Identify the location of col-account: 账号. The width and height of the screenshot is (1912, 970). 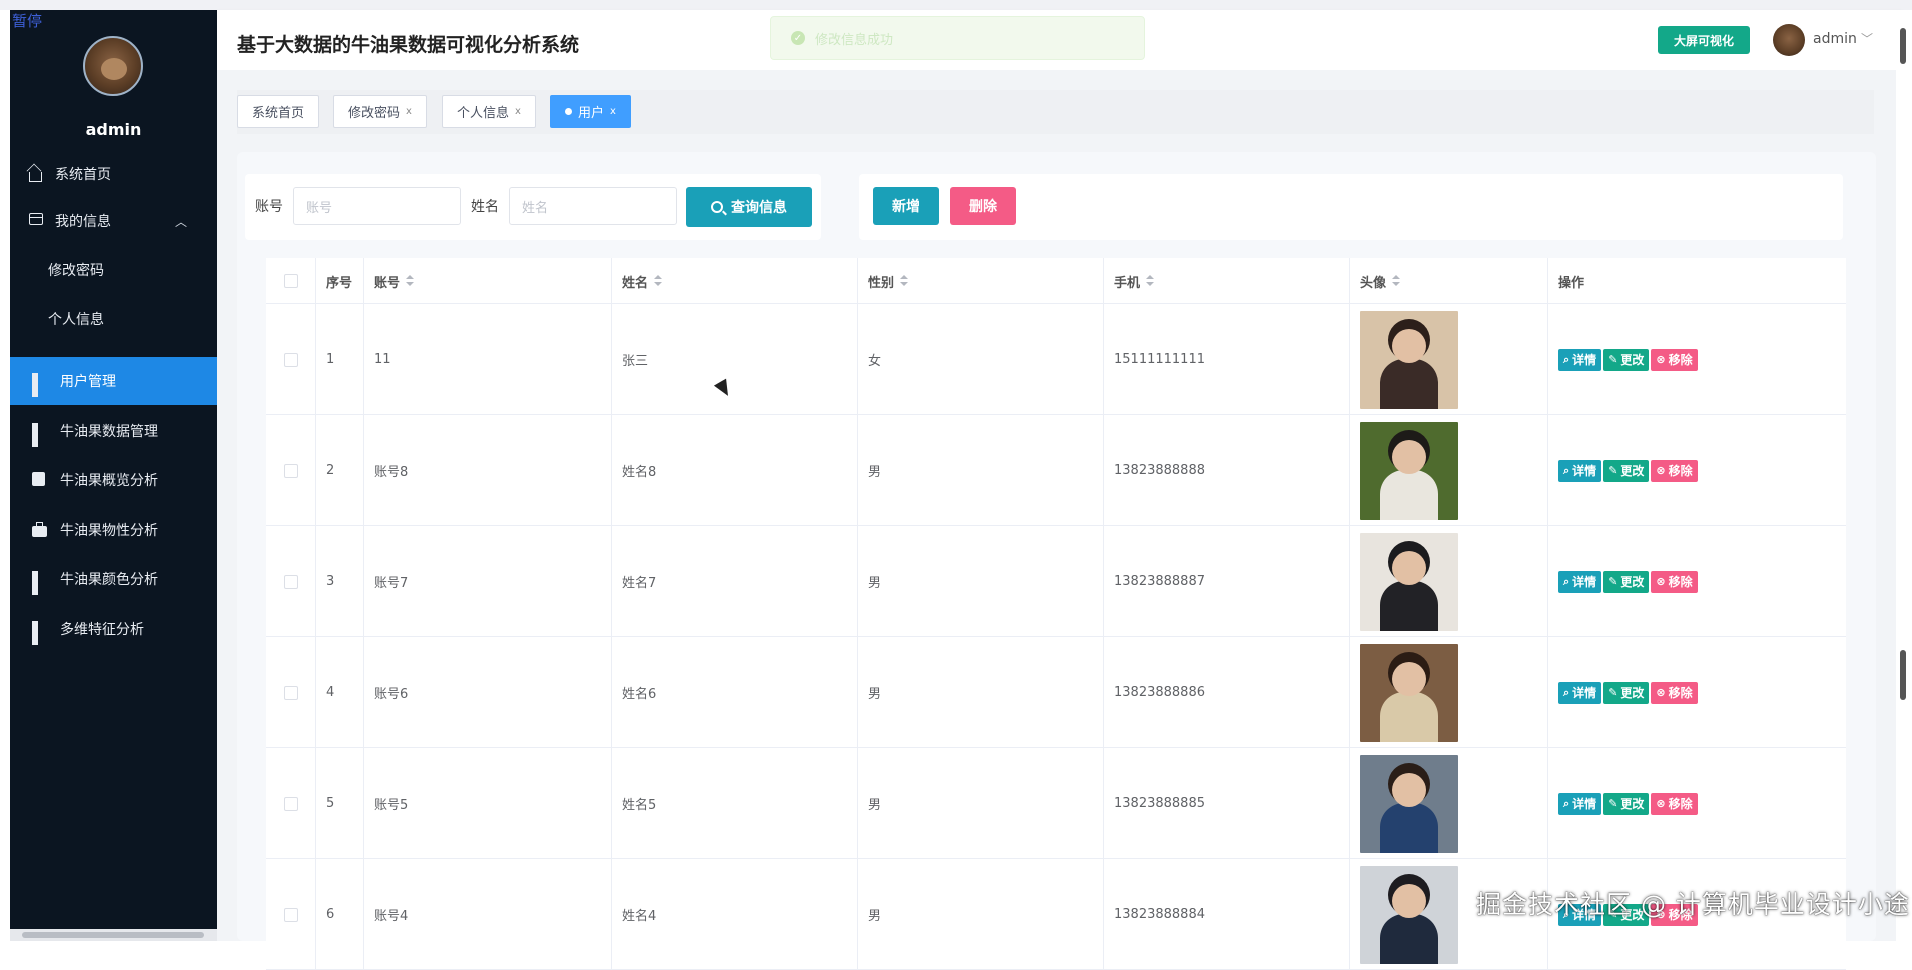
(488, 281).